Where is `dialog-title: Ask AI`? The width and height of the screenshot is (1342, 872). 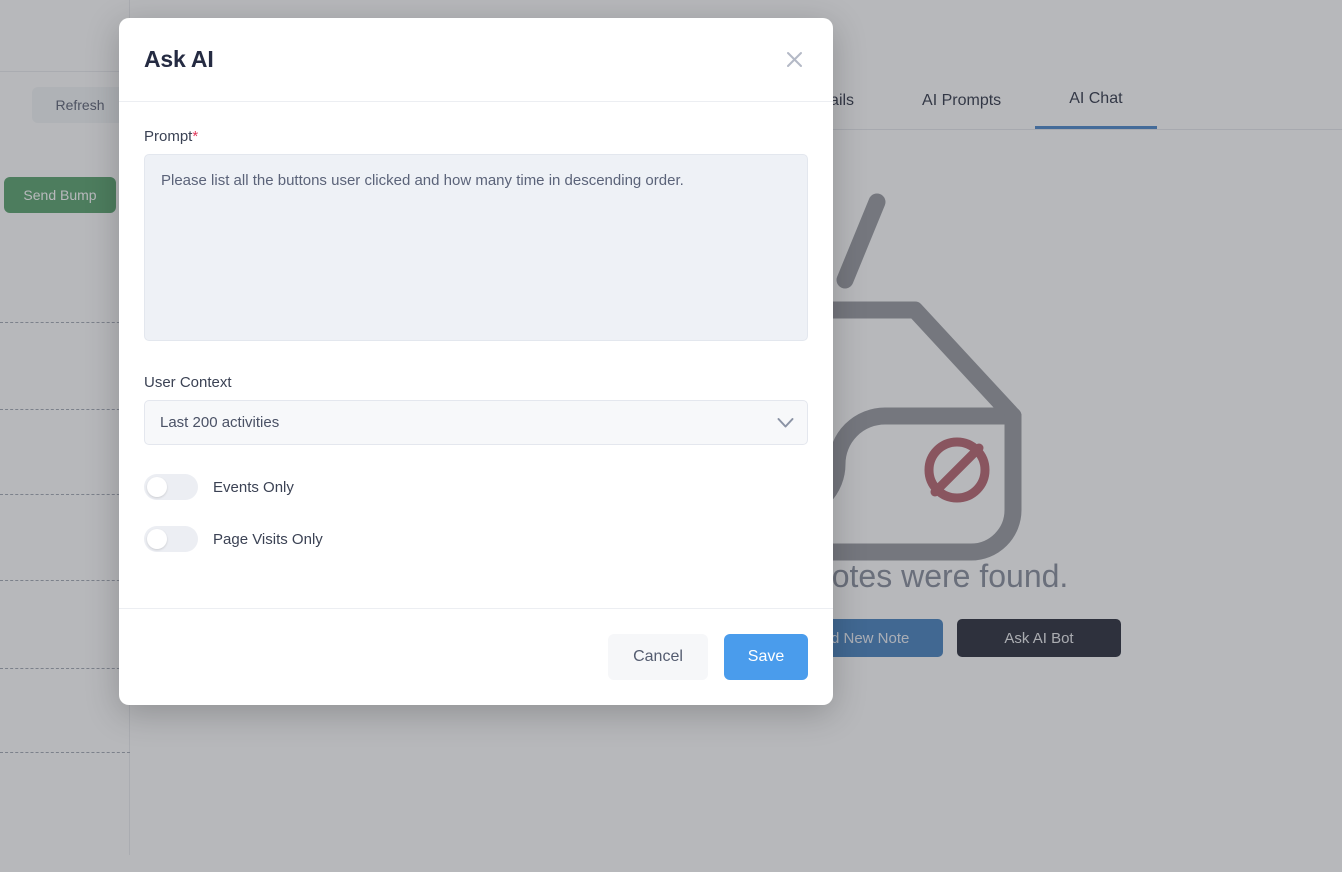
dialog-title: Ask AI is located at coordinates (179, 59).